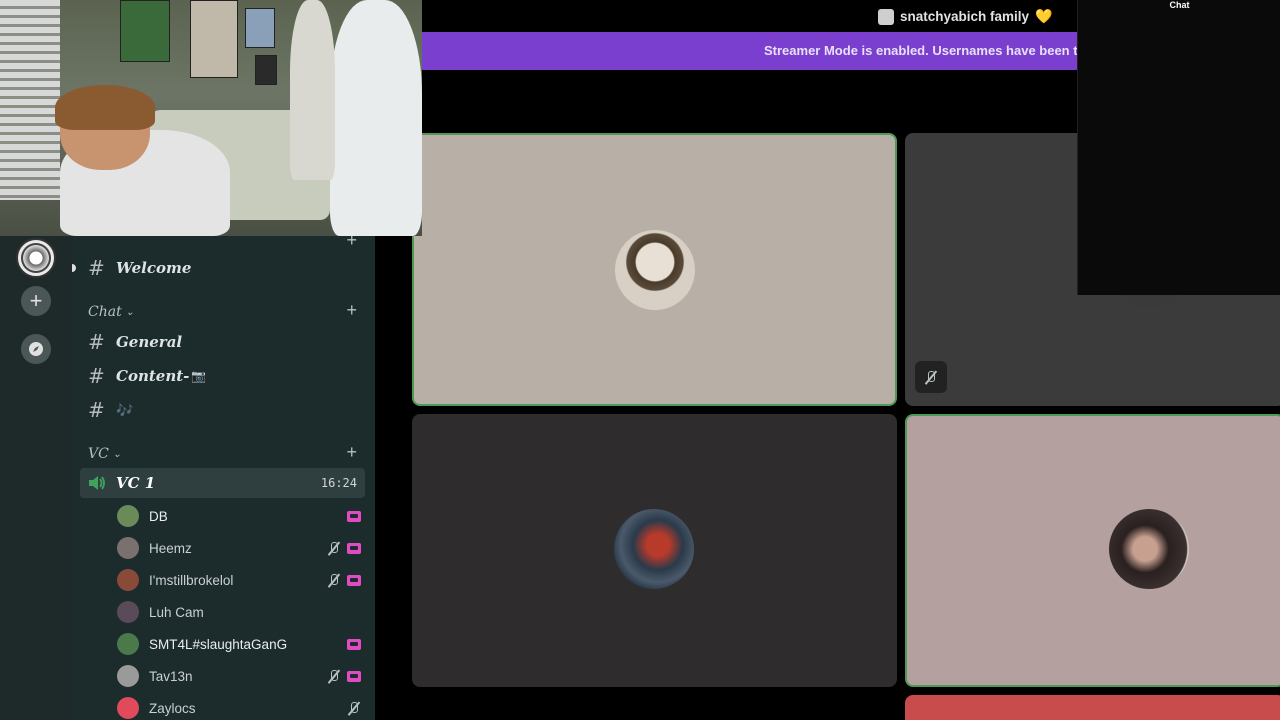 This screenshot has width=1280, height=720. What do you see at coordinates (98, 454) in the screenshot?
I see `category-label: VC` at bounding box center [98, 454].